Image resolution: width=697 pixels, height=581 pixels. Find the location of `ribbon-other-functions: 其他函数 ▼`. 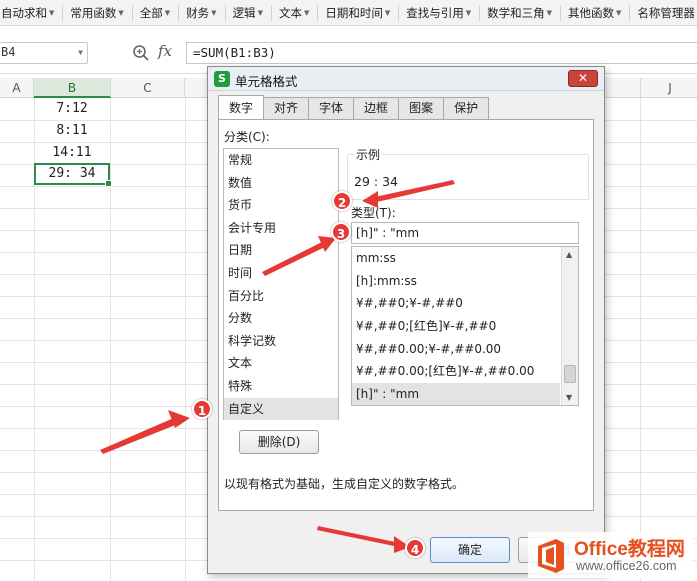

ribbon-other-functions: 其他函数 ▼ is located at coordinates (595, 13).